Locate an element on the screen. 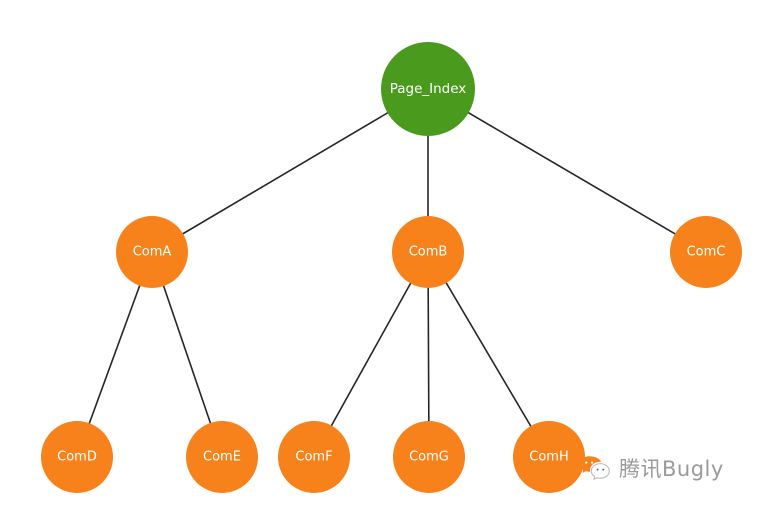 Image resolution: width=758 pixels, height=510 pixels. node-comc: ComC is located at coordinates (706, 252).